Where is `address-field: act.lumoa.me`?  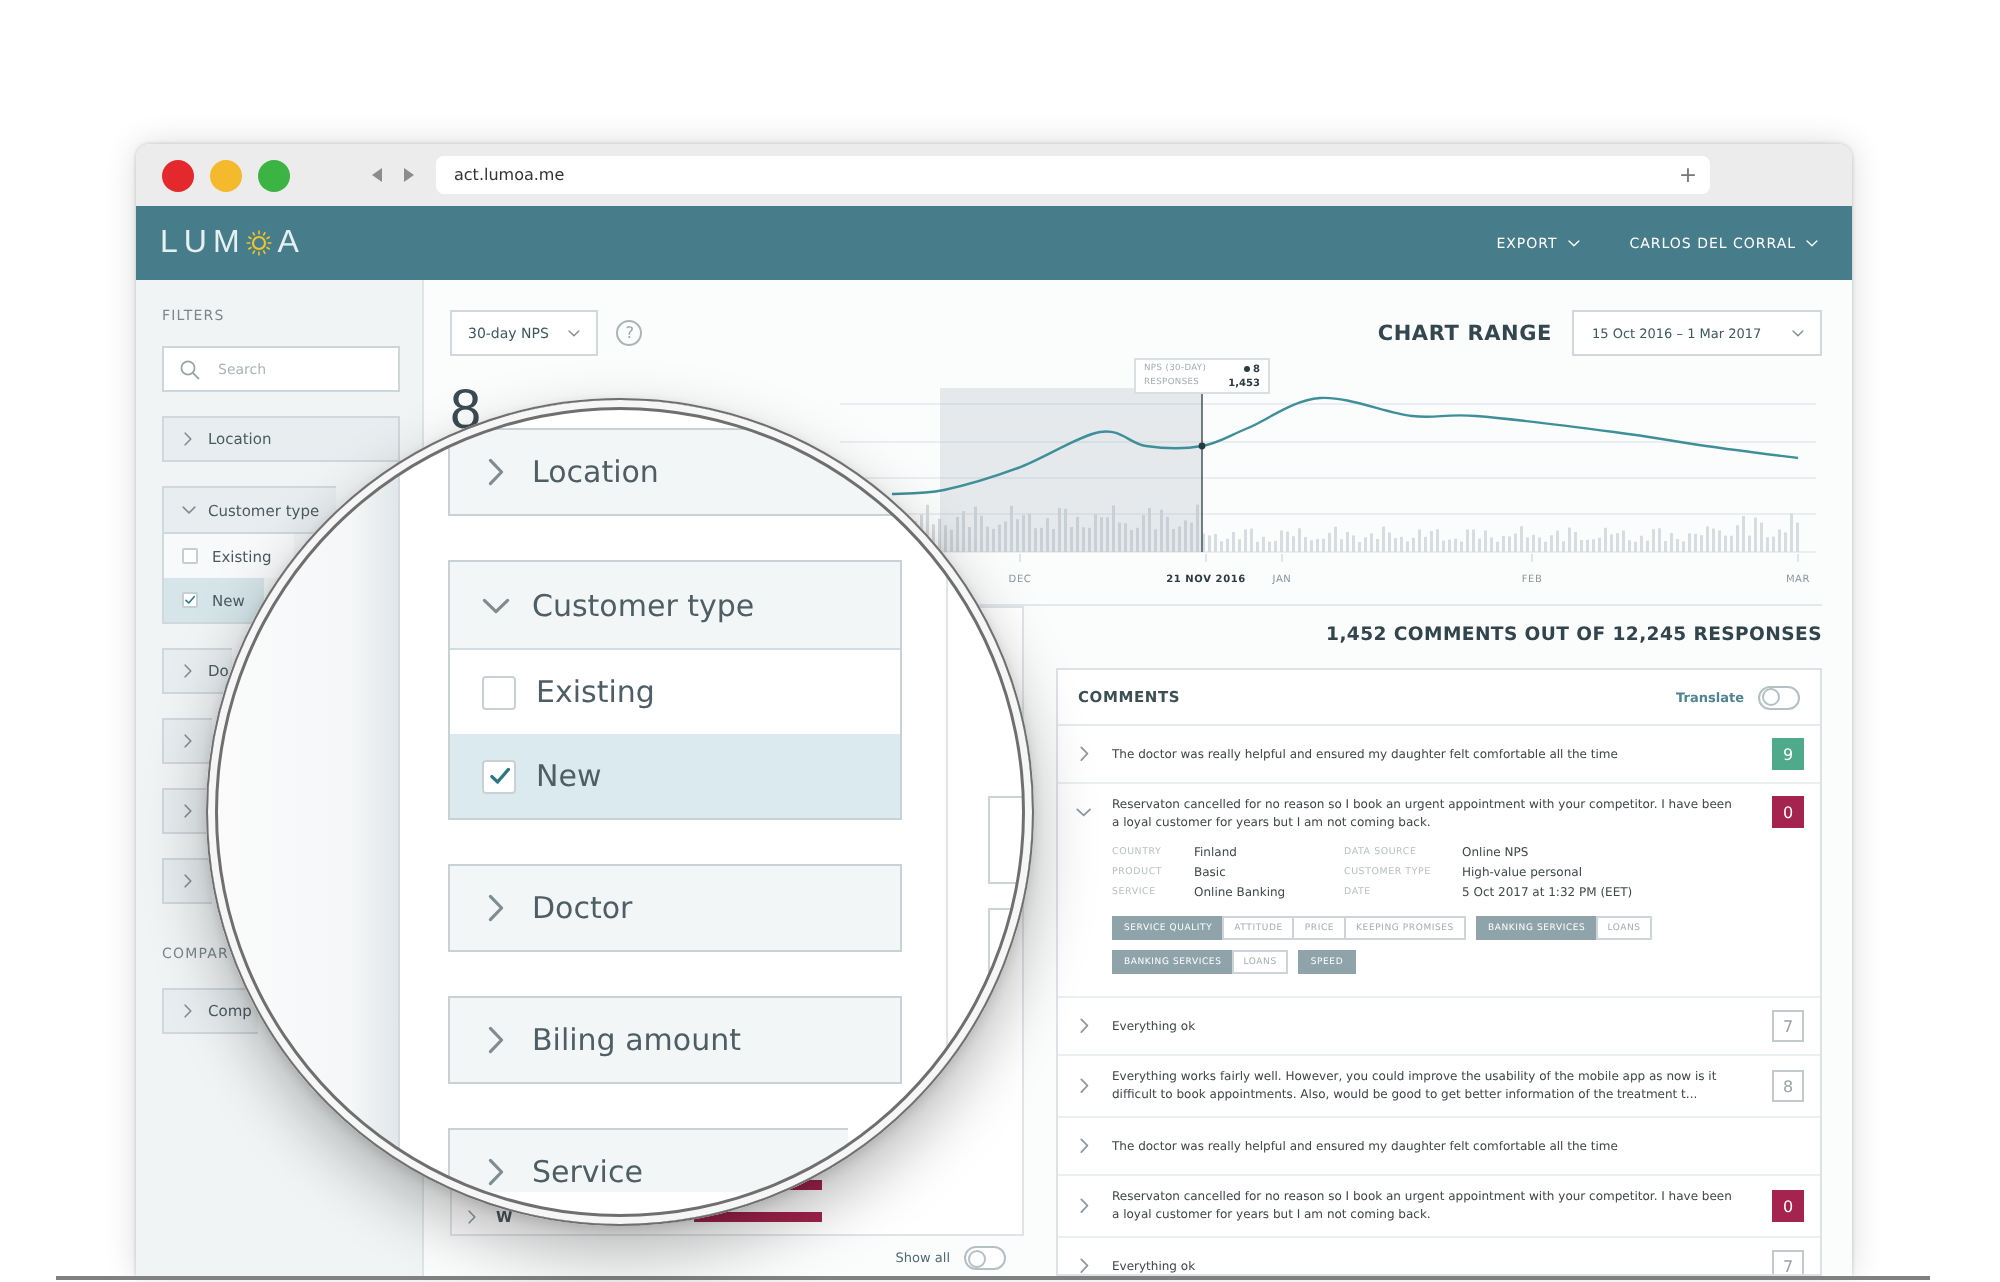 address-field: act.lumoa.me is located at coordinates (1054, 175).